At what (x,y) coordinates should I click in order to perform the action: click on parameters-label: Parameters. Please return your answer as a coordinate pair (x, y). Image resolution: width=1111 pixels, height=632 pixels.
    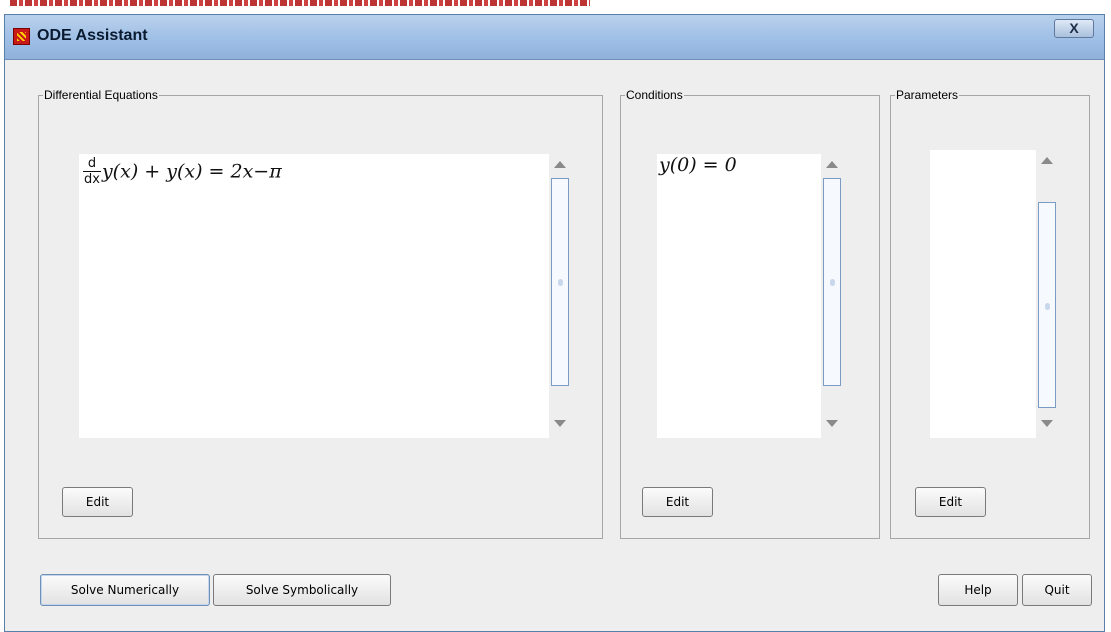
    Looking at the image, I should click on (927, 95).